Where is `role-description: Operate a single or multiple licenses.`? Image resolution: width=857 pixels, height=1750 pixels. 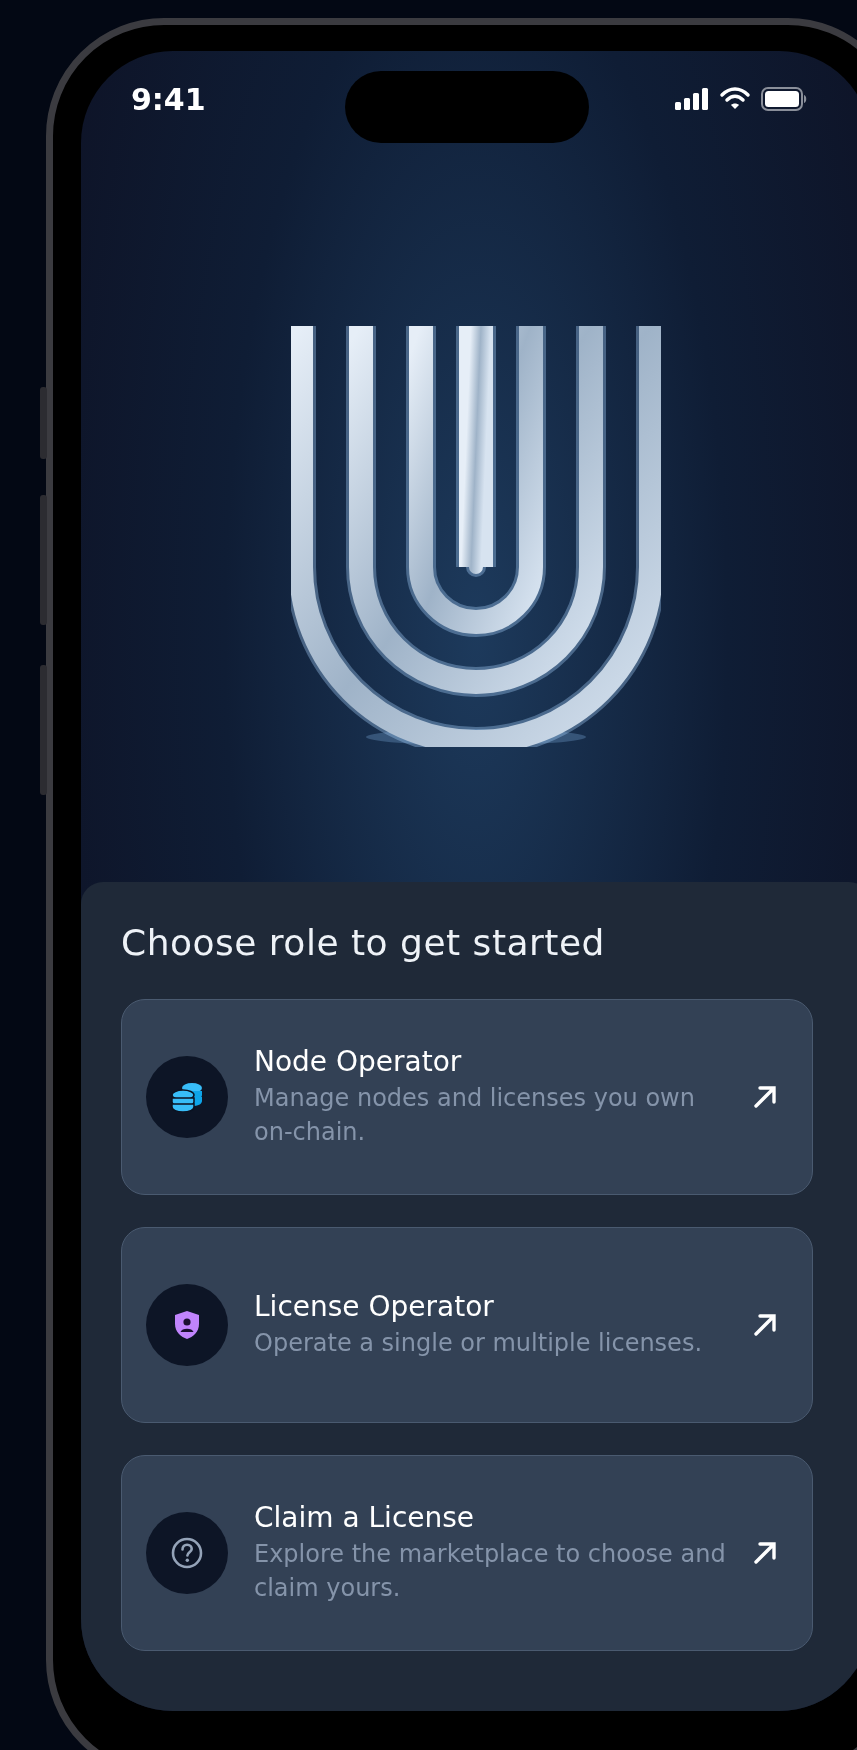
role-description: Operate a single or multiple licenses. is located at coordinates (478, 1343).